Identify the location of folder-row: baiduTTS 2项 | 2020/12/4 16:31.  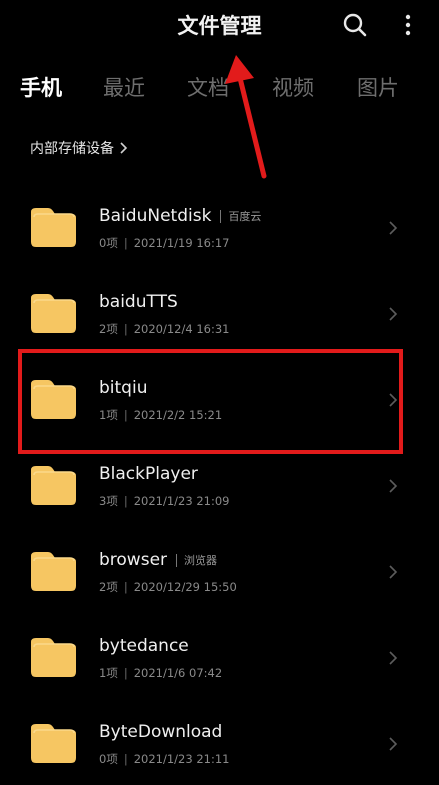
(219, 303).